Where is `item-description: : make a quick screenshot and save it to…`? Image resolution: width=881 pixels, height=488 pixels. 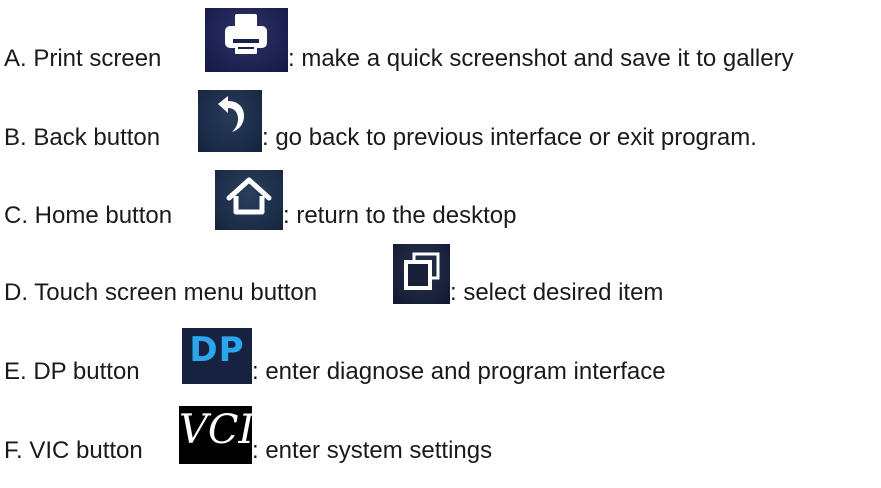
item-description: : make a quick screenshot and save it to… is located at coordinates (541, 58).